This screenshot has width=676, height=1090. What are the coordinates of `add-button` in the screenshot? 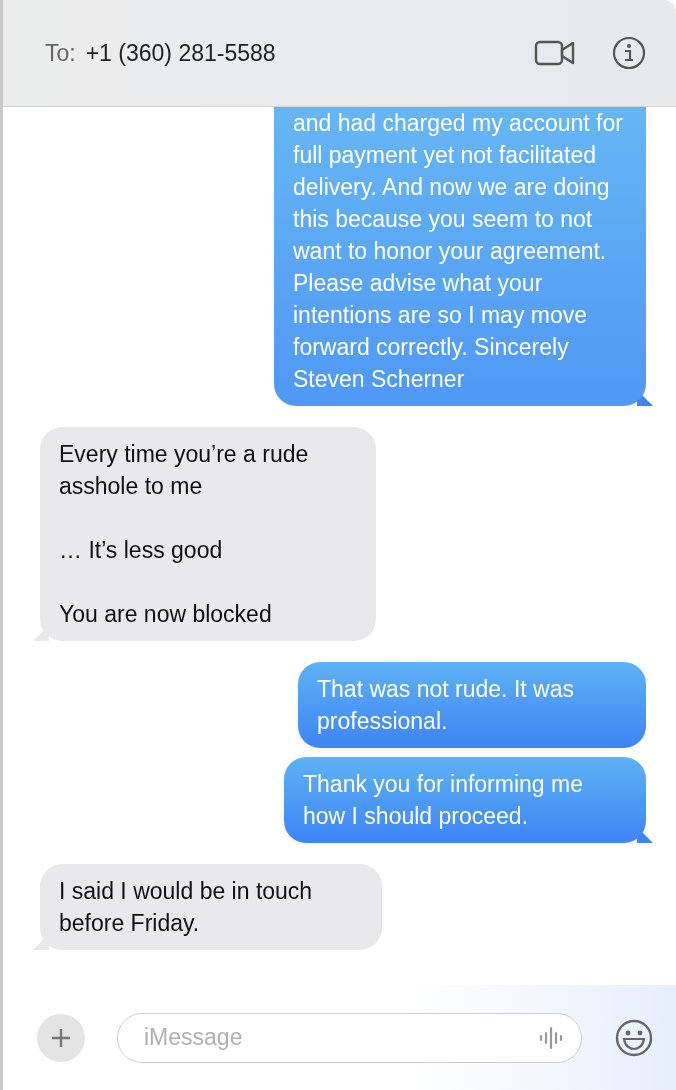 It's located at (61, 1037).